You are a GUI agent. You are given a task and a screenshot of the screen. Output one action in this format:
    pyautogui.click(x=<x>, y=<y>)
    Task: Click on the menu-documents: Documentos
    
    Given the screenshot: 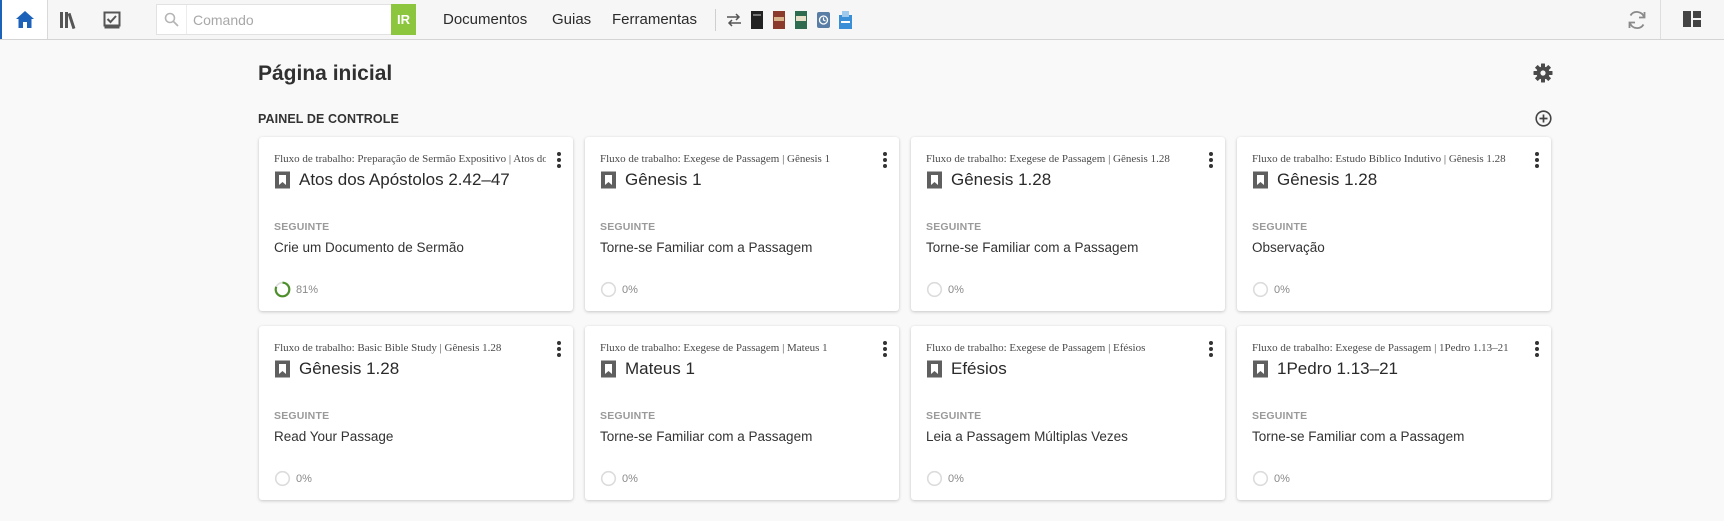 What is the action you would take?
    pyautogui.click(x=485, y=19)
    